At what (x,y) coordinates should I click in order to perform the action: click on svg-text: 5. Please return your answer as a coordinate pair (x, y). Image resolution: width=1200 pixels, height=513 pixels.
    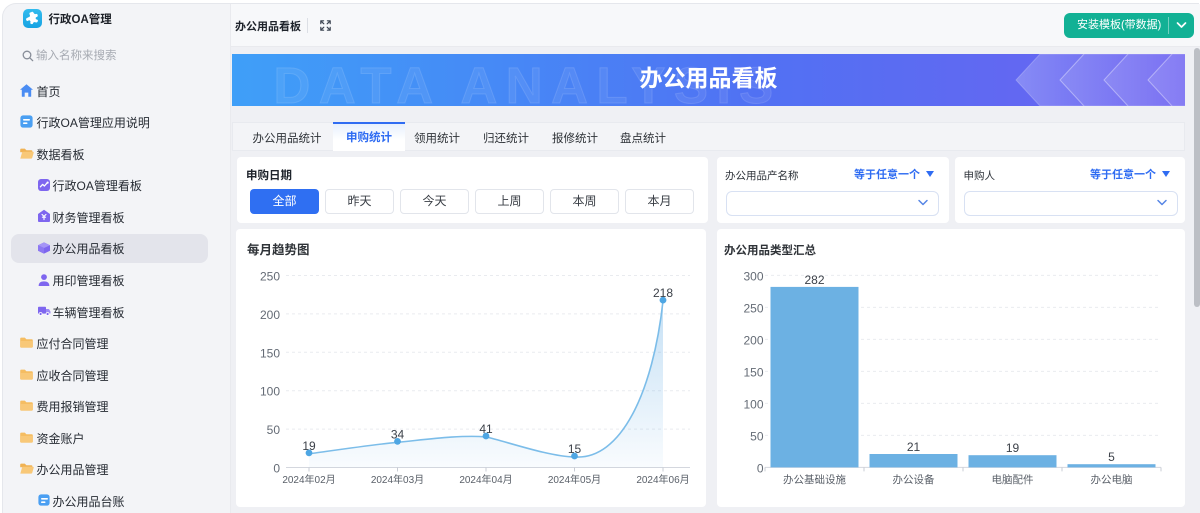
    Looking at the image, I should click on (1111, 457).